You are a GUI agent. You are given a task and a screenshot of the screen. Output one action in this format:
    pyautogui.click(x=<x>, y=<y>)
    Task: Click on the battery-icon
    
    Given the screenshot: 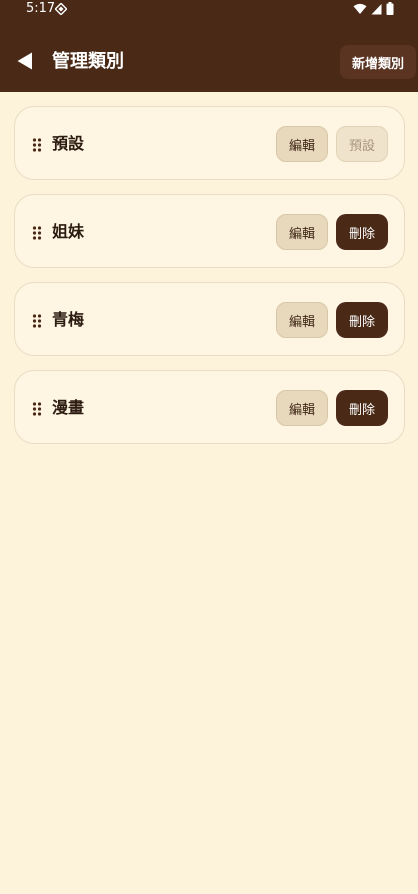 What is the action you would take?
    pyautogui.click(x=390, y=8)
    